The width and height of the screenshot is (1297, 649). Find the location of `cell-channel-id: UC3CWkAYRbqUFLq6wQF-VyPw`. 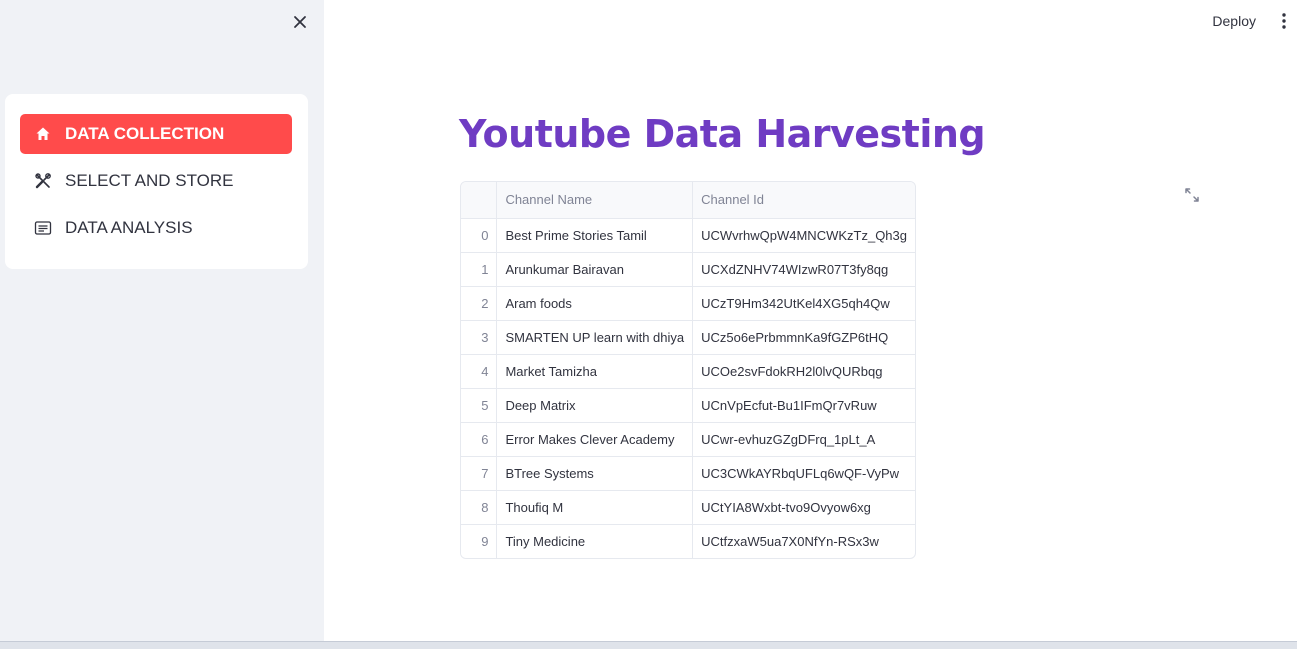

cell-channel-id: UC3CWkAYRbqUFLq6wQF-VyPw is located at coordinates (803, 473).